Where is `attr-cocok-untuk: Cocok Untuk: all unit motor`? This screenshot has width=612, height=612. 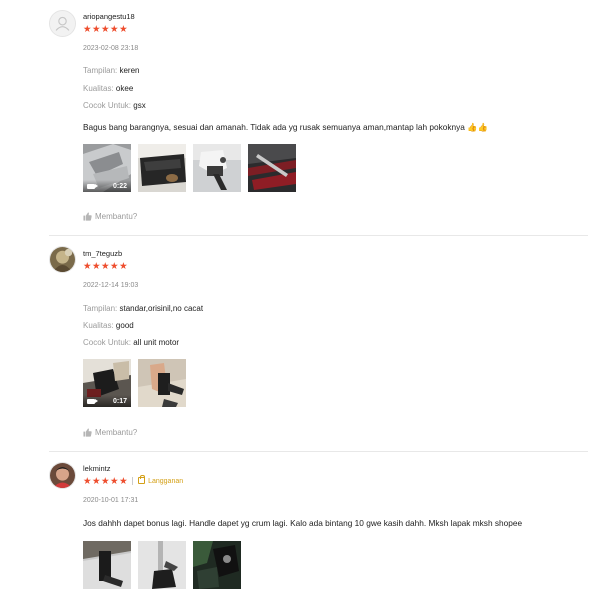
attr-cocok-untuk: Cocok Untuk: all unit motor is located at coordinates (131, 342).